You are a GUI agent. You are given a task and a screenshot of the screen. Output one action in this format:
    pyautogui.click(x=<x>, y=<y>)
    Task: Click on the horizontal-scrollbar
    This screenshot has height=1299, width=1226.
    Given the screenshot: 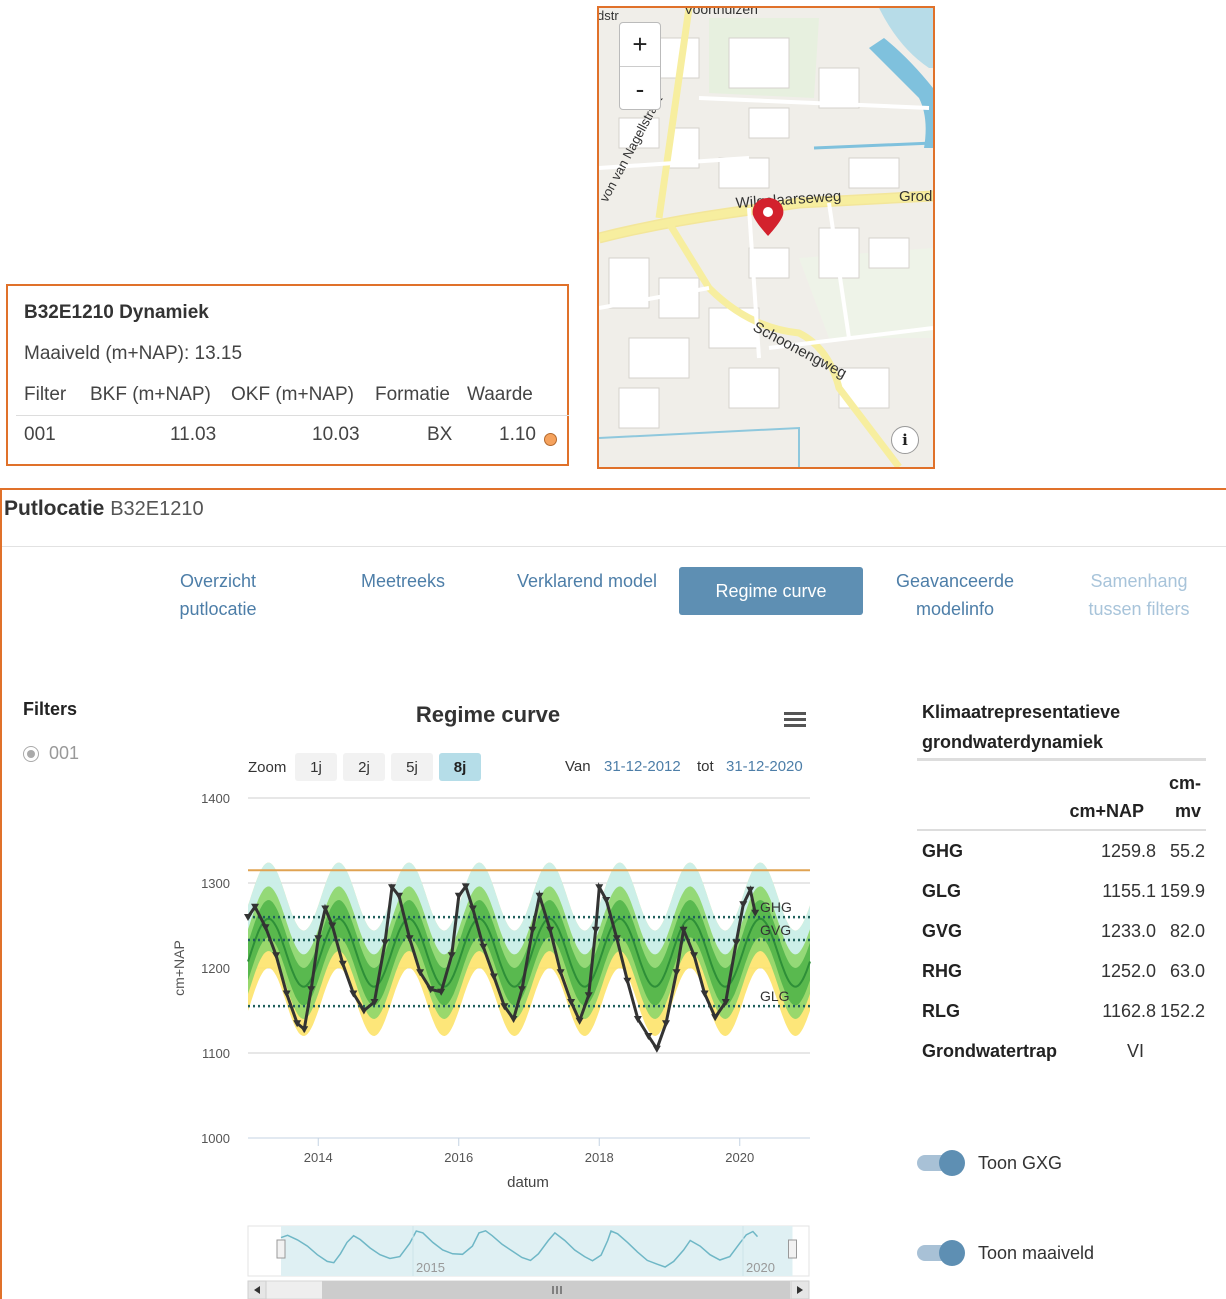 What is the action you would take?
    pyautogui.click(x=528, y=1289)
    